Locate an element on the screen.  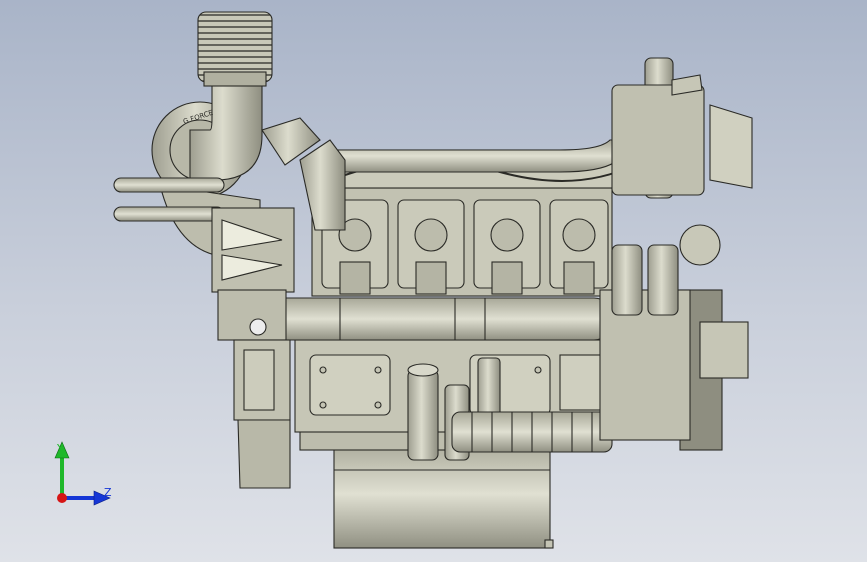
axis-triad: Y Z is located at coordinates (83, 473).